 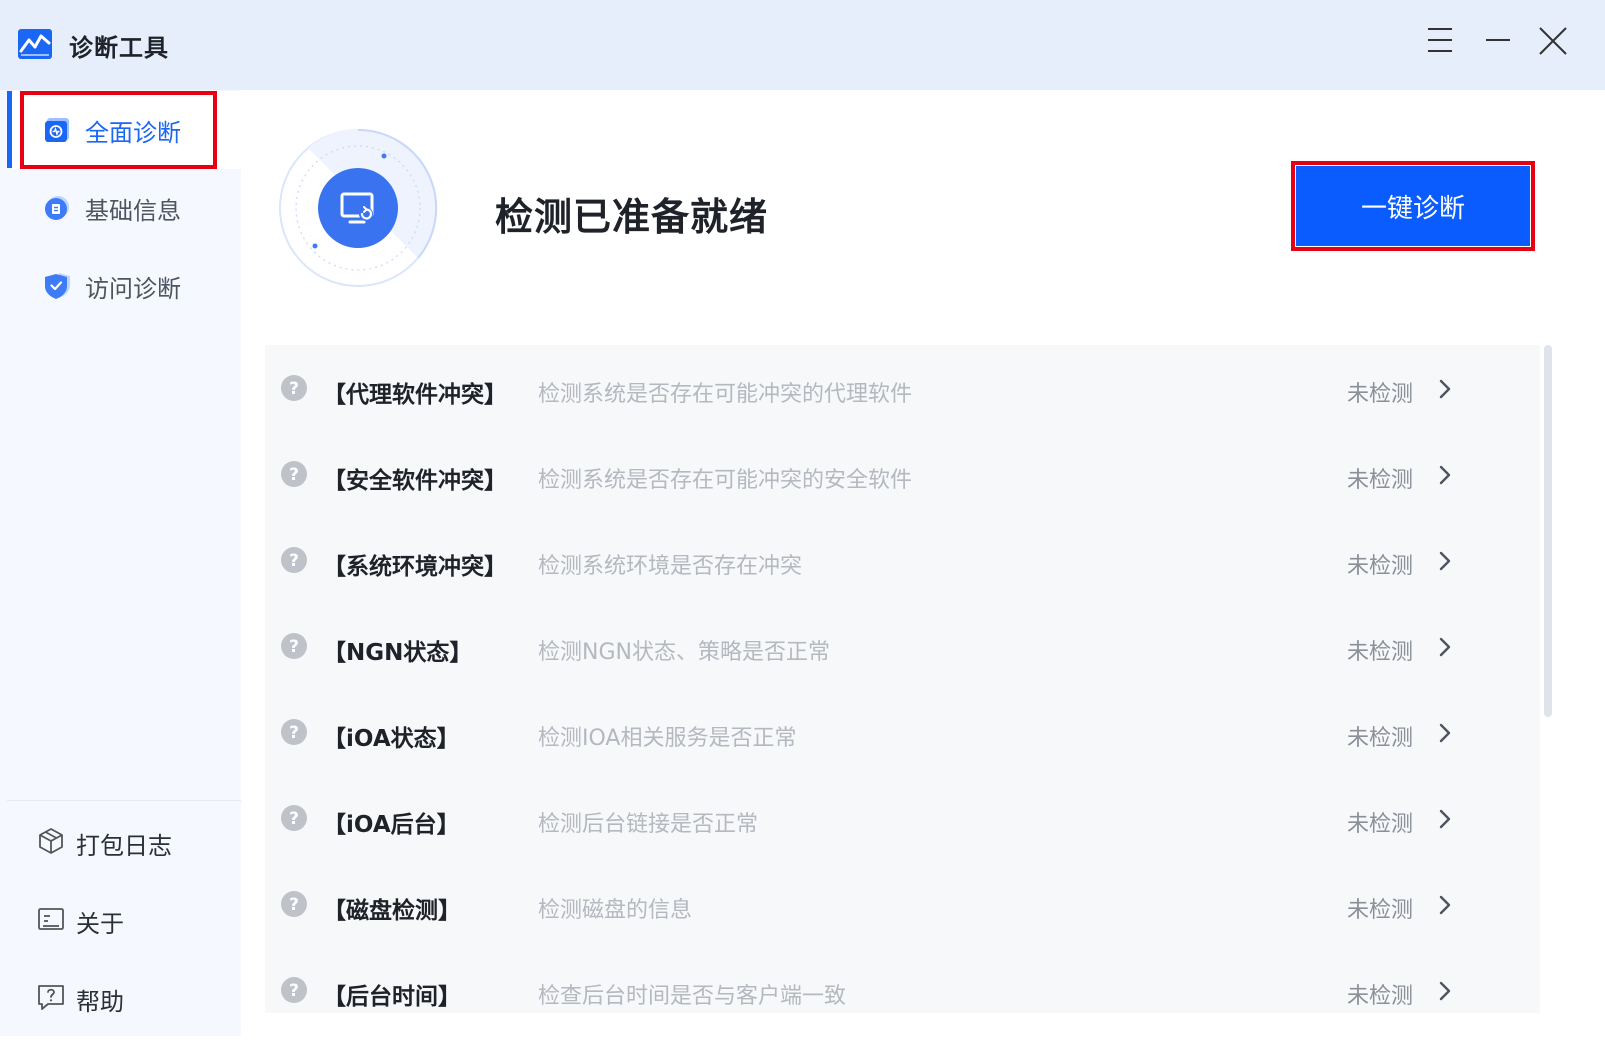 What do you see at coordinates (119, 48) in the screenshot?
I see `app-title: 诊断工具` at bounding box center [119, 48].